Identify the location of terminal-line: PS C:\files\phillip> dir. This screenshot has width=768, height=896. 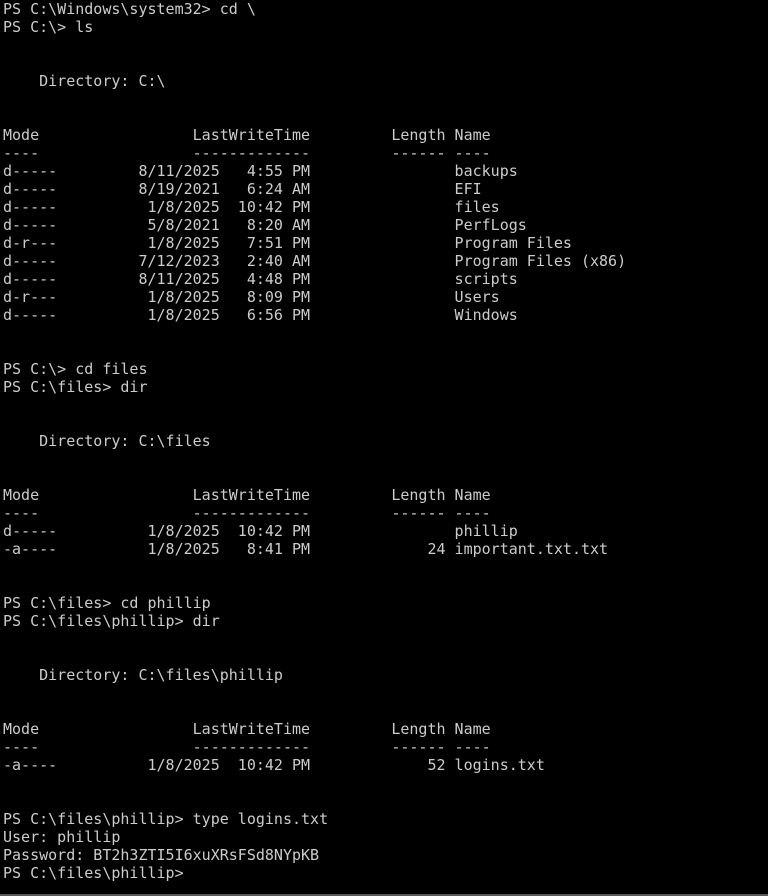
(111, 621).